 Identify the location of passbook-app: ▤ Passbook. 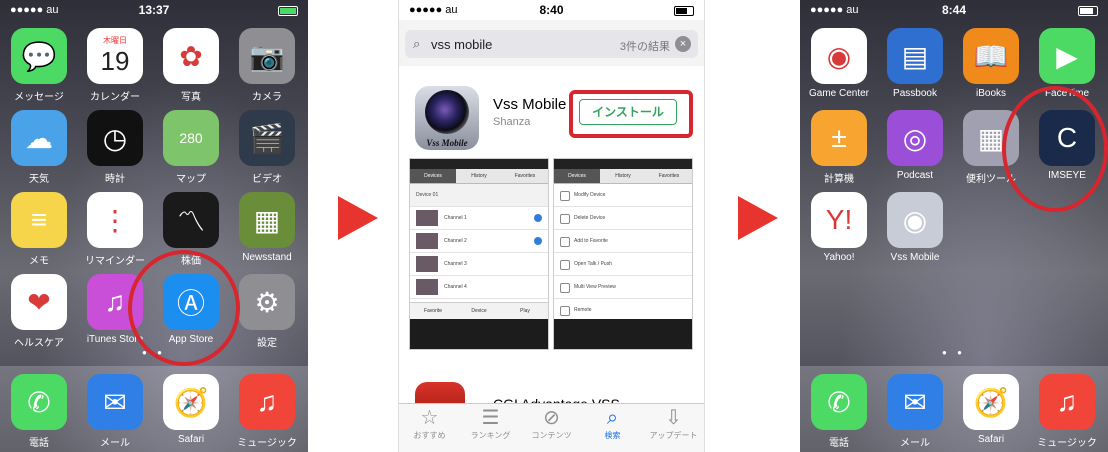
(915, 63).